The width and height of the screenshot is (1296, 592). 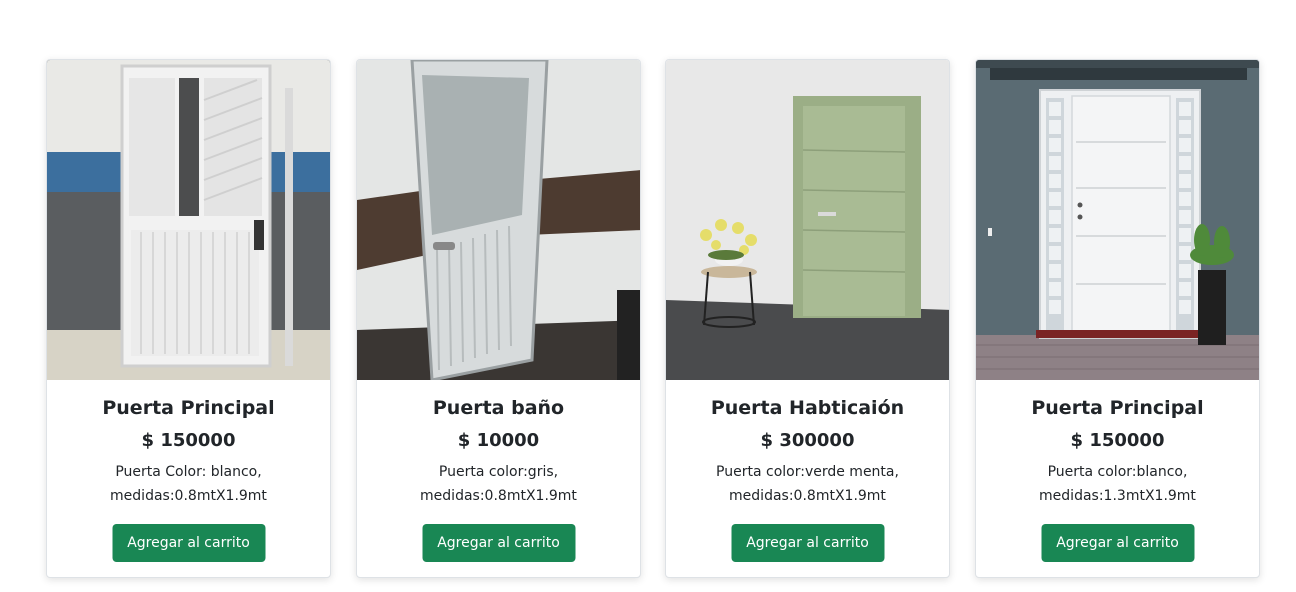 What do you see at coordinates (498, 440) in the screenshot?
I see `product-price: $ 10000` at bounding box center [498, 440].